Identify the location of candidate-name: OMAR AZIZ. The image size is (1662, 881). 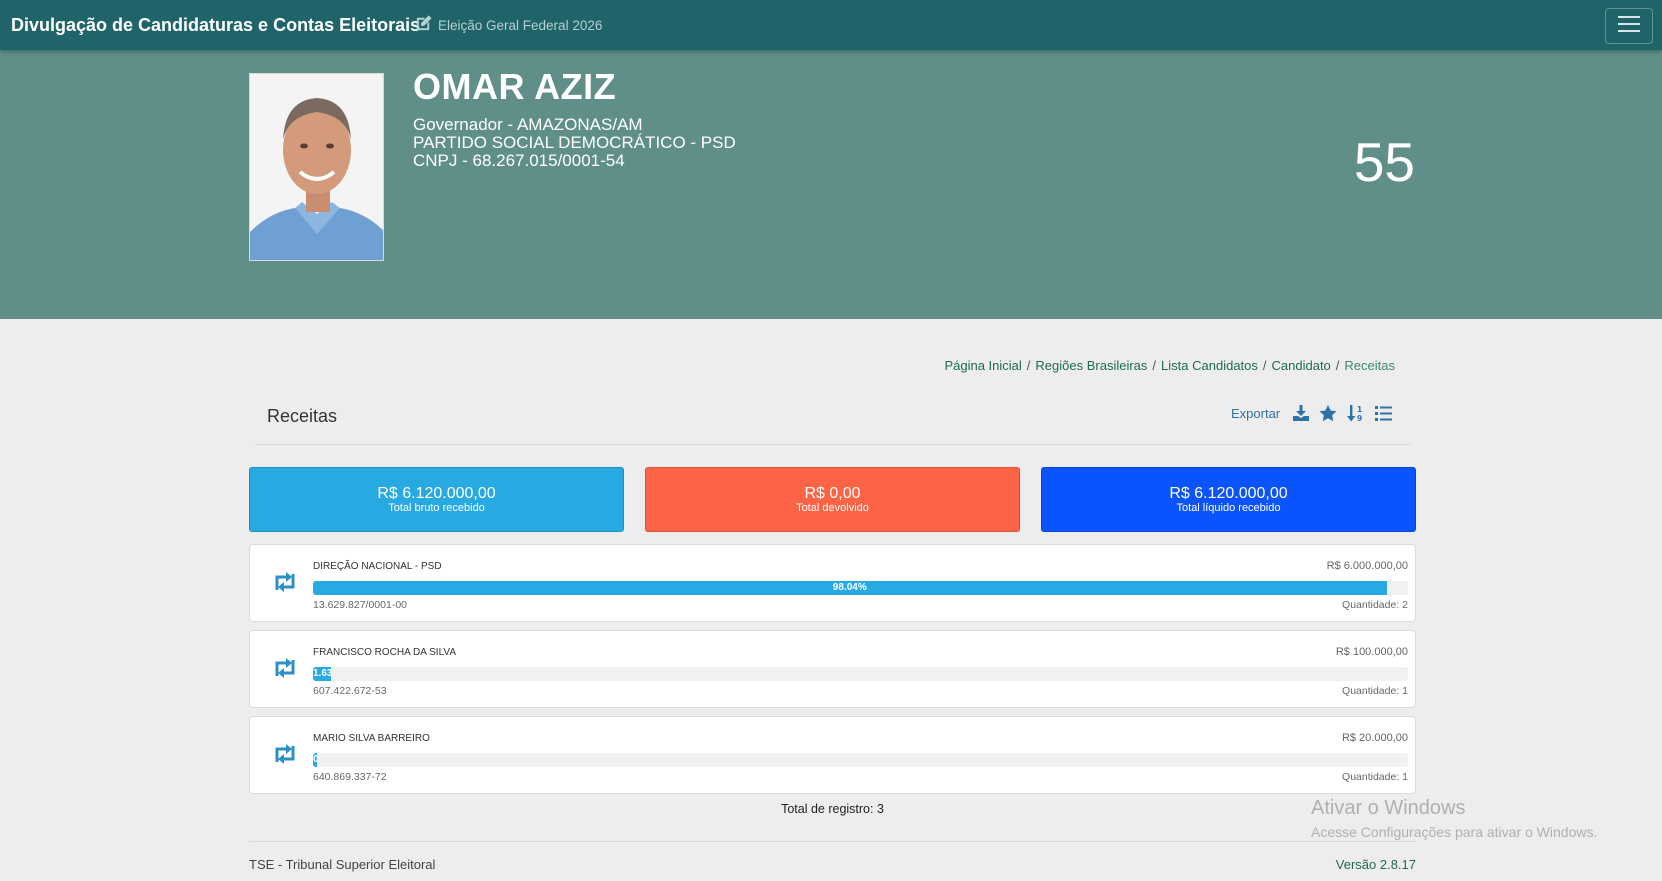
(515, 86).